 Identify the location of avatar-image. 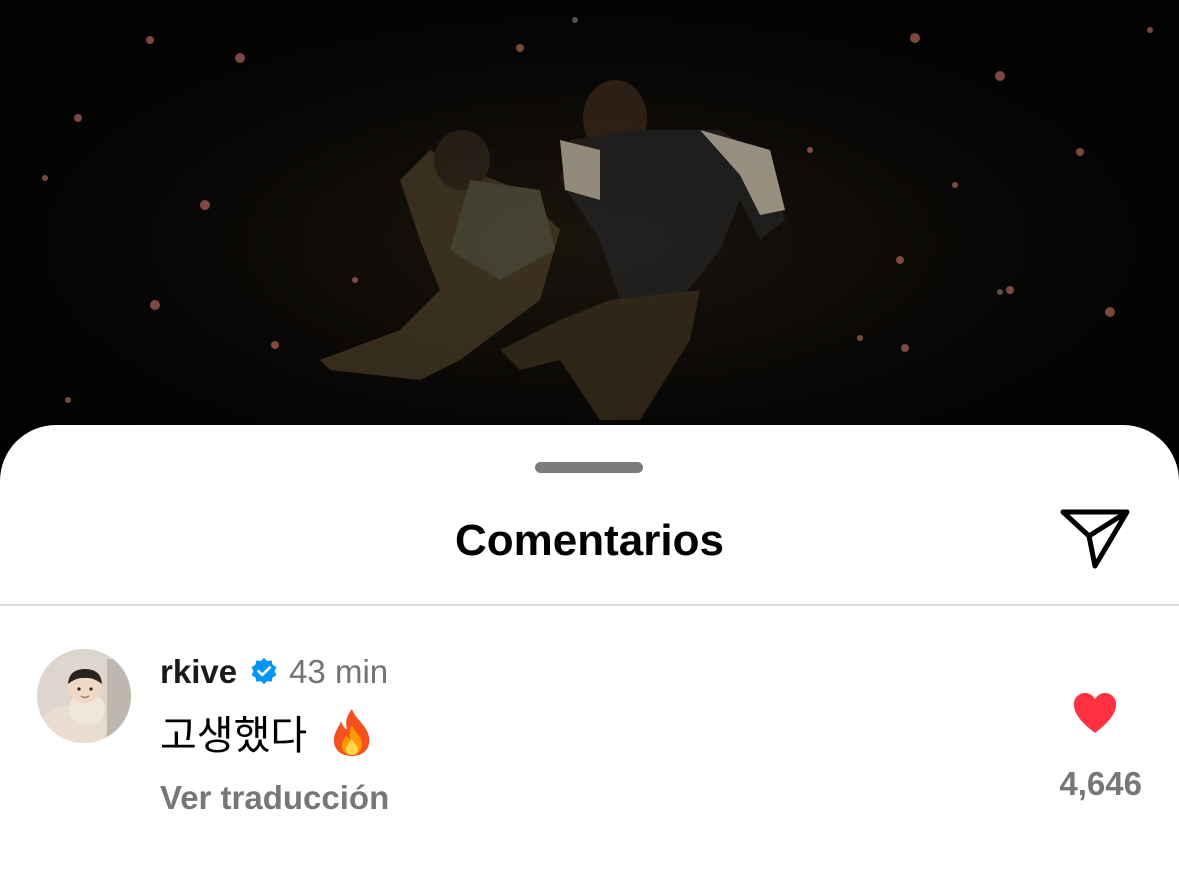
(84, 696).